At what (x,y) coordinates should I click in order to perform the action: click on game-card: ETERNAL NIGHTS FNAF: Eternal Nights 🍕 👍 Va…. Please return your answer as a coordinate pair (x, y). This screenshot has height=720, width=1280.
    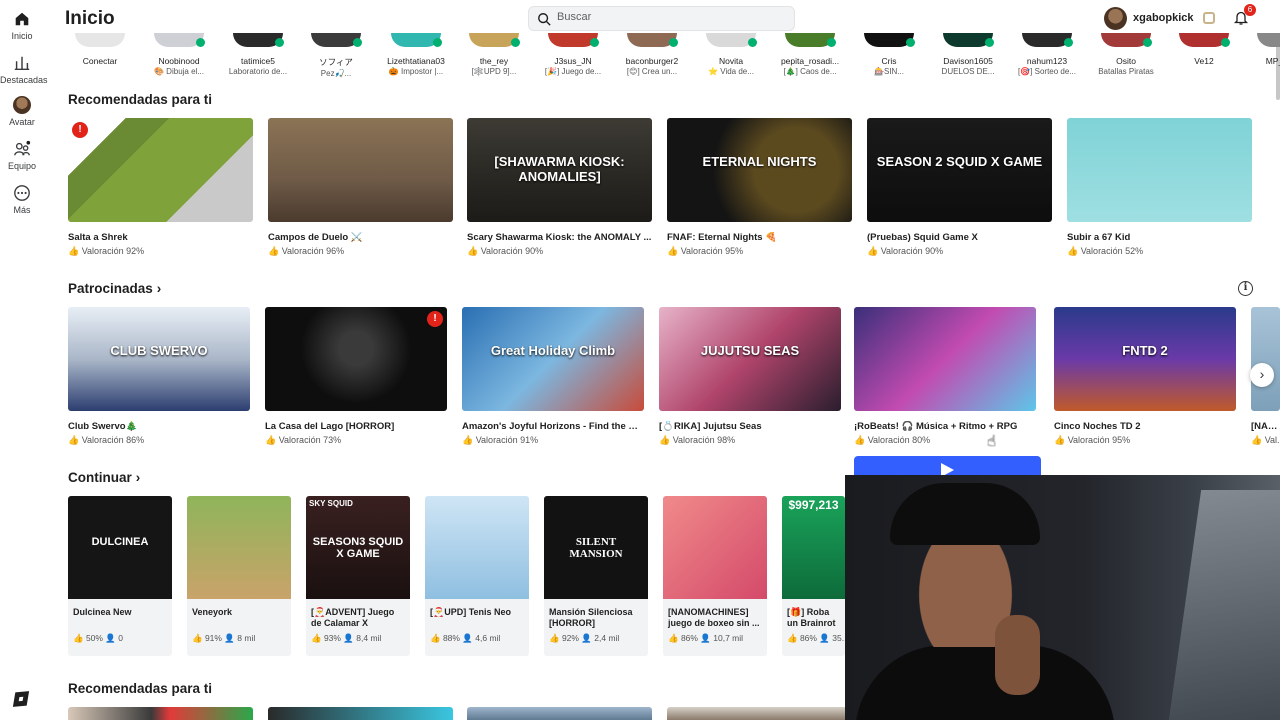
    Looking at the image, I should click on (759, 187).